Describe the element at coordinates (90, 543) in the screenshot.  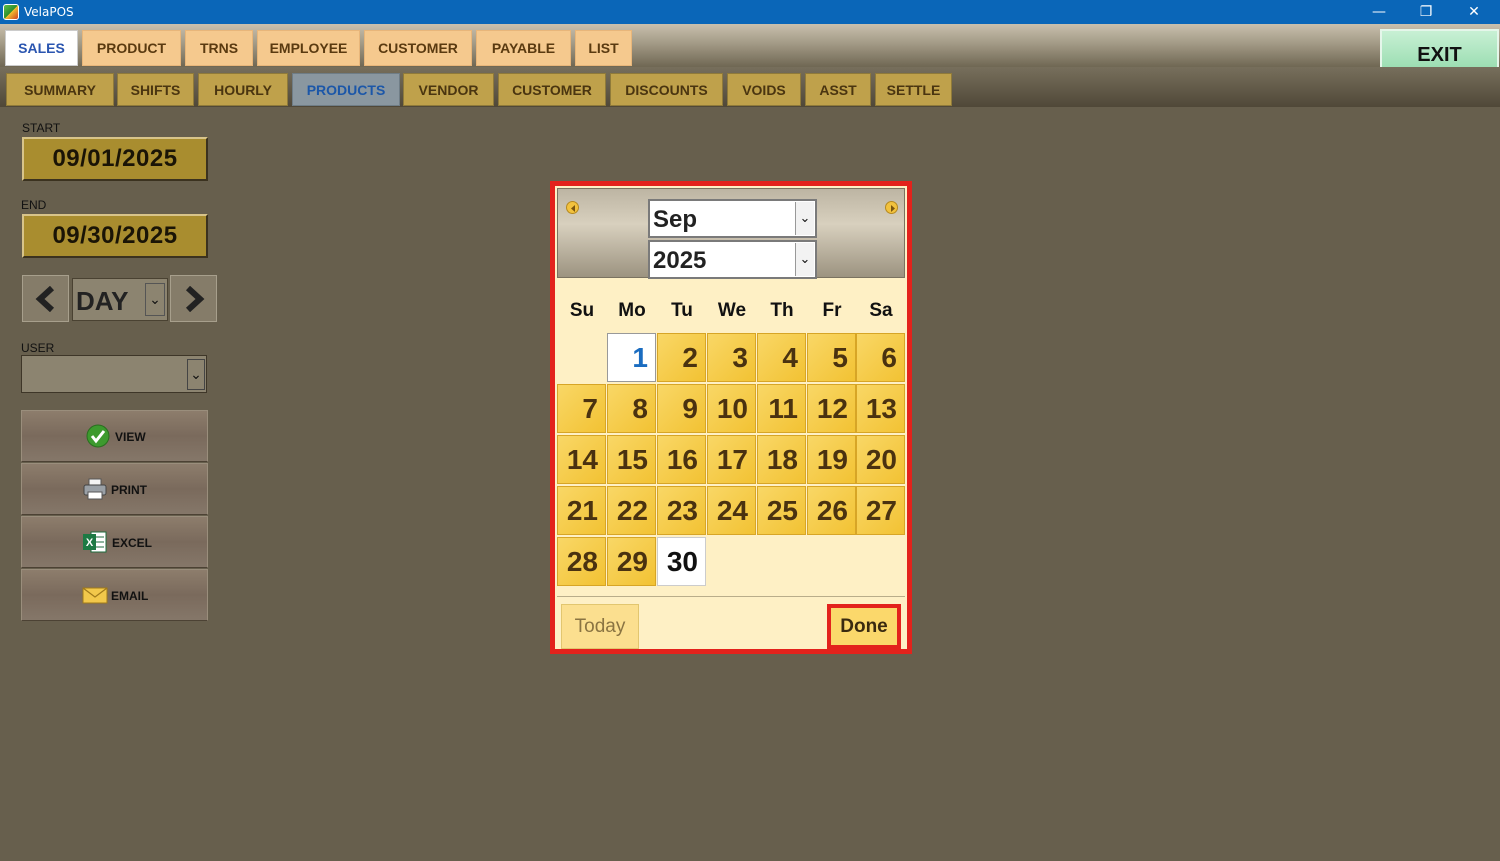
I see `svg-text: X` at that location.